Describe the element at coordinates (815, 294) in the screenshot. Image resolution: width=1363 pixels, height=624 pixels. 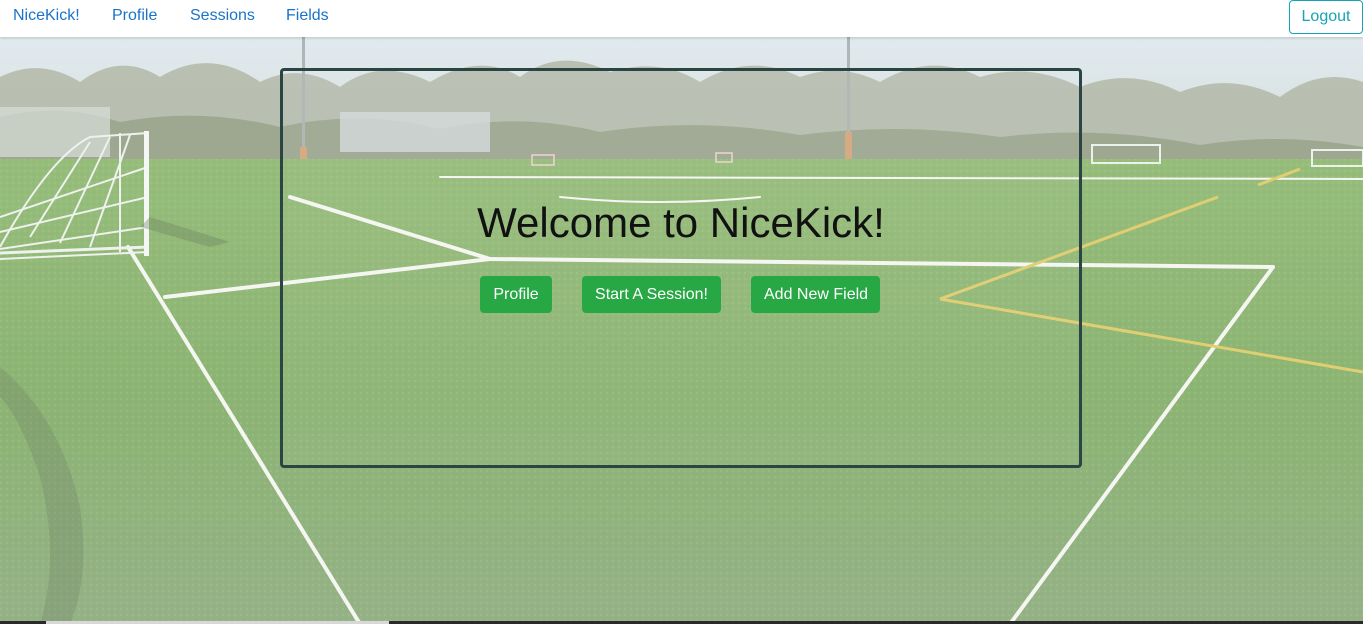
I see `add-new-field-button: Add New Field` at that location.